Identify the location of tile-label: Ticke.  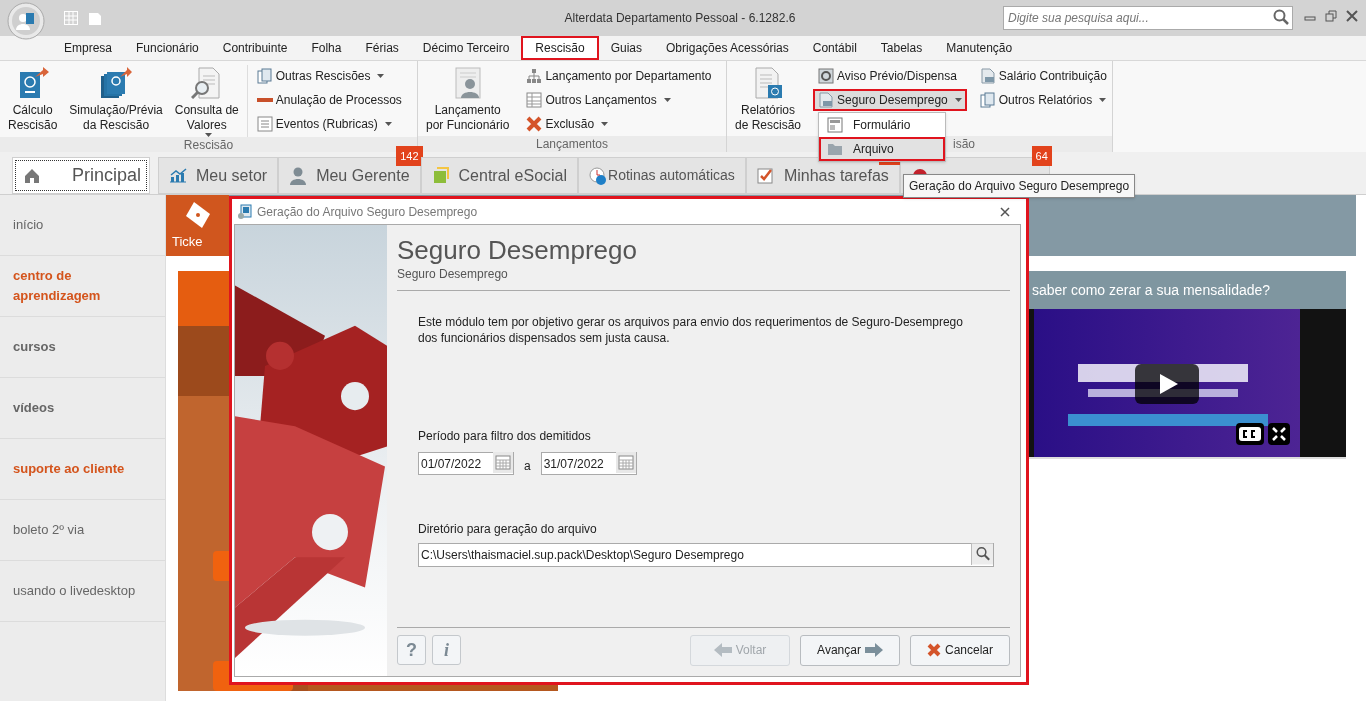
(187, 241).